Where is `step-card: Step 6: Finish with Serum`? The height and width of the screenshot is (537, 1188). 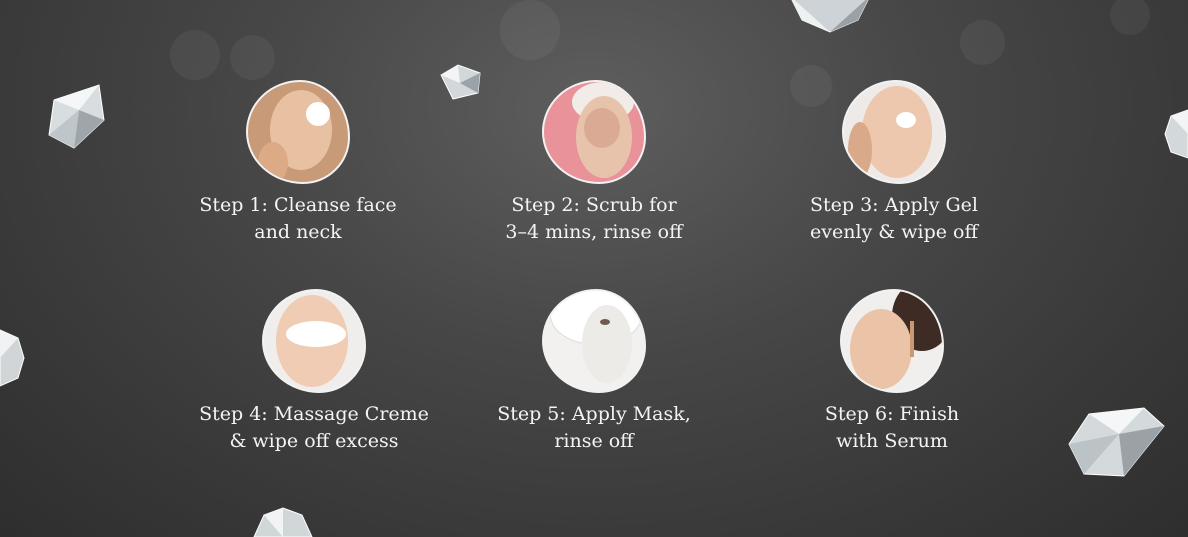 step-card: Step 6: Finish with Serum is located at coordinates (892, 372).